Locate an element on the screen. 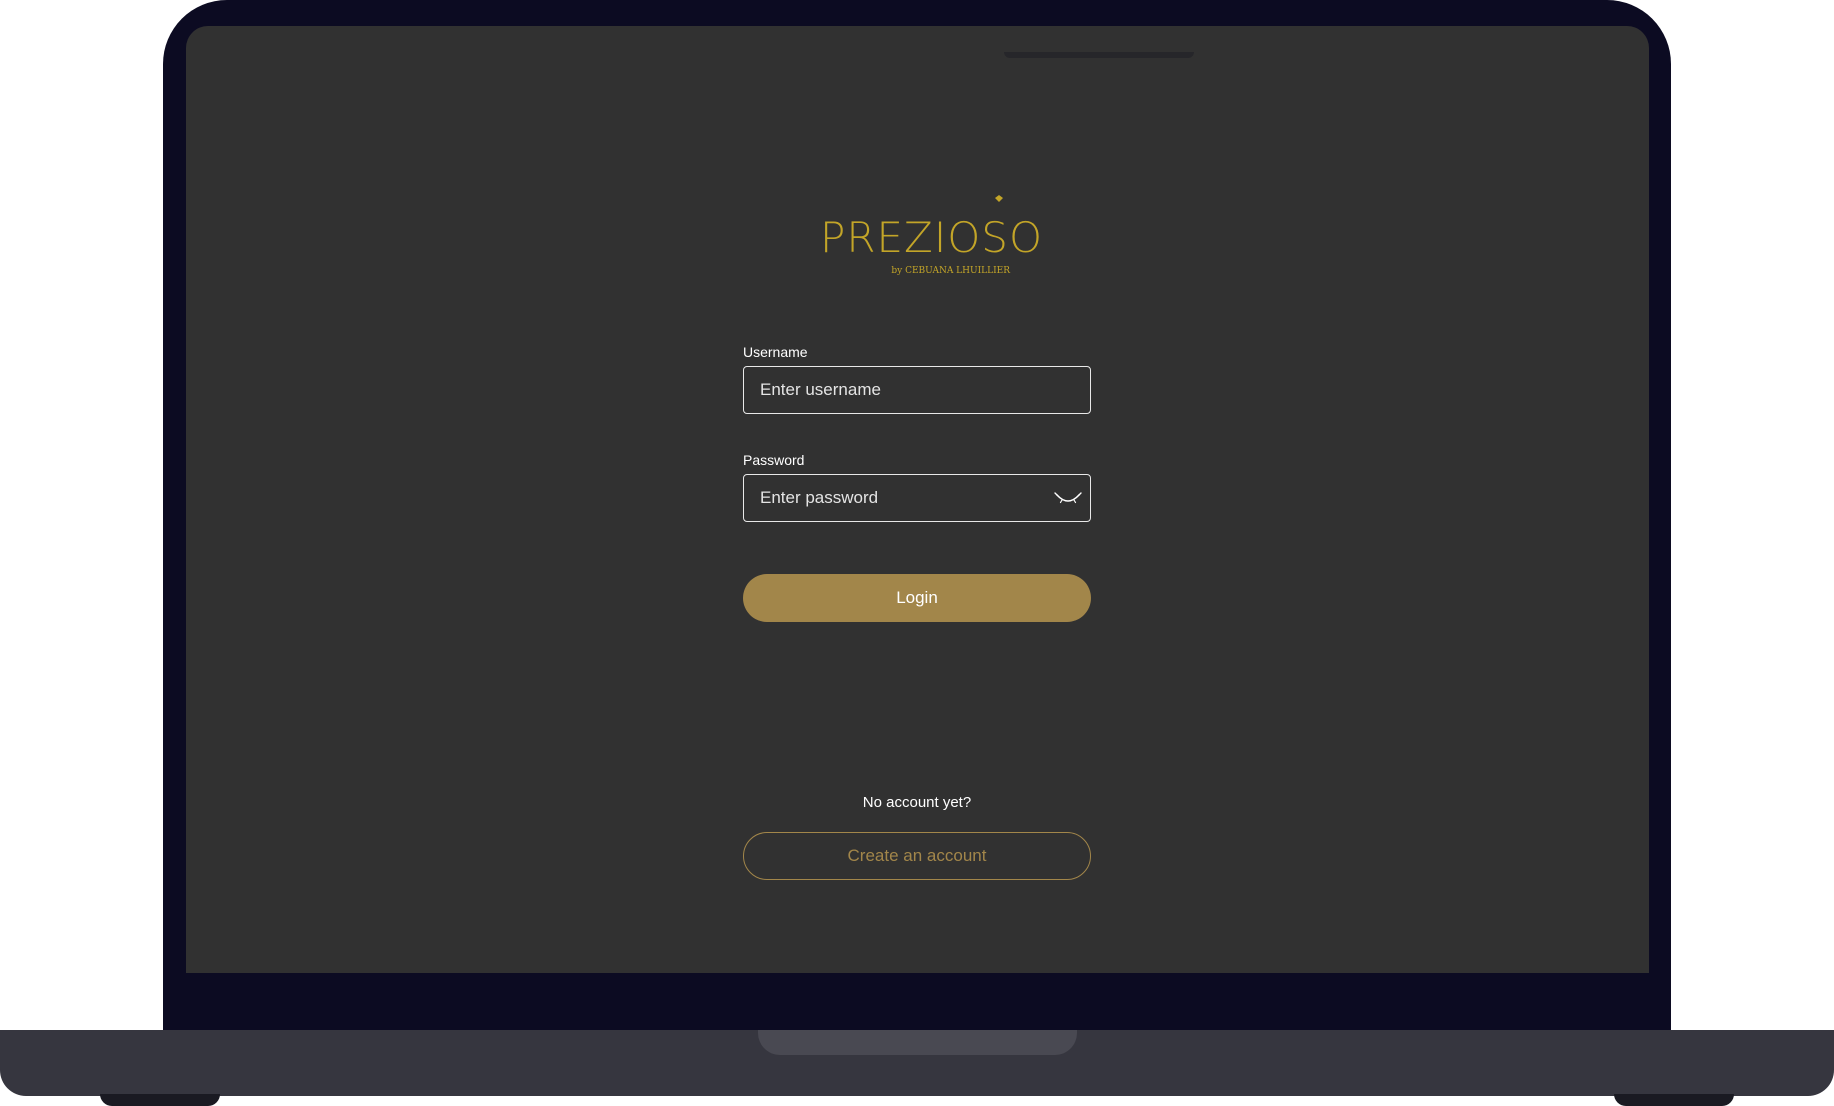 The image size is (1834, 1106). camera-notch is located at coordinates (1099, 55).